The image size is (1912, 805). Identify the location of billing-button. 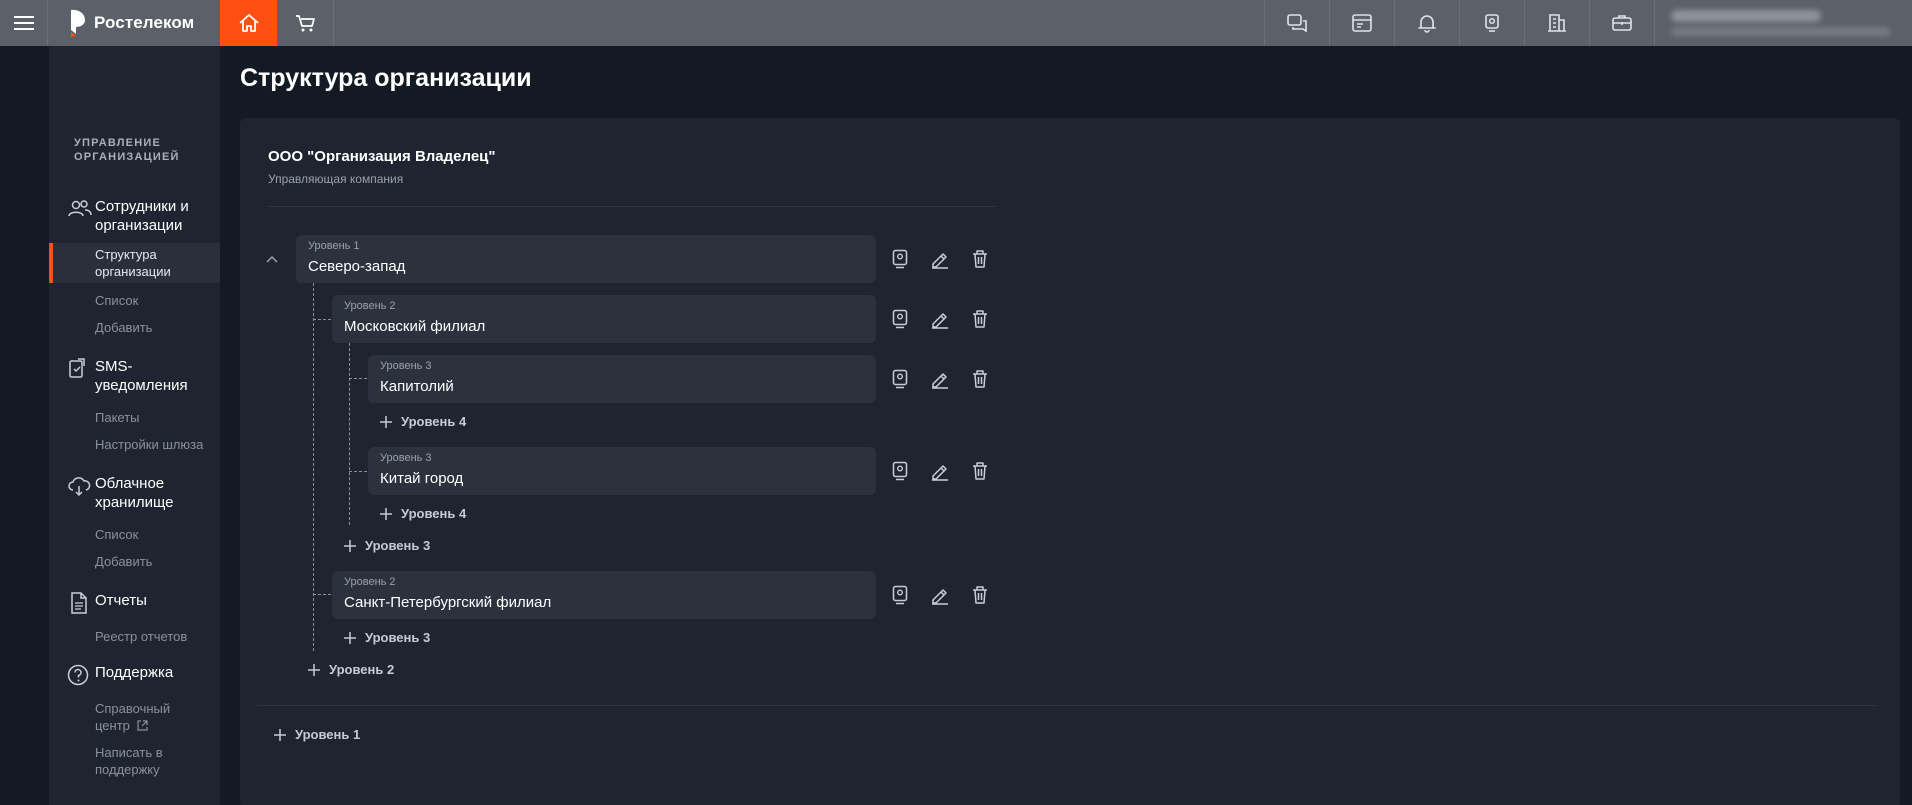
(1361, 23).